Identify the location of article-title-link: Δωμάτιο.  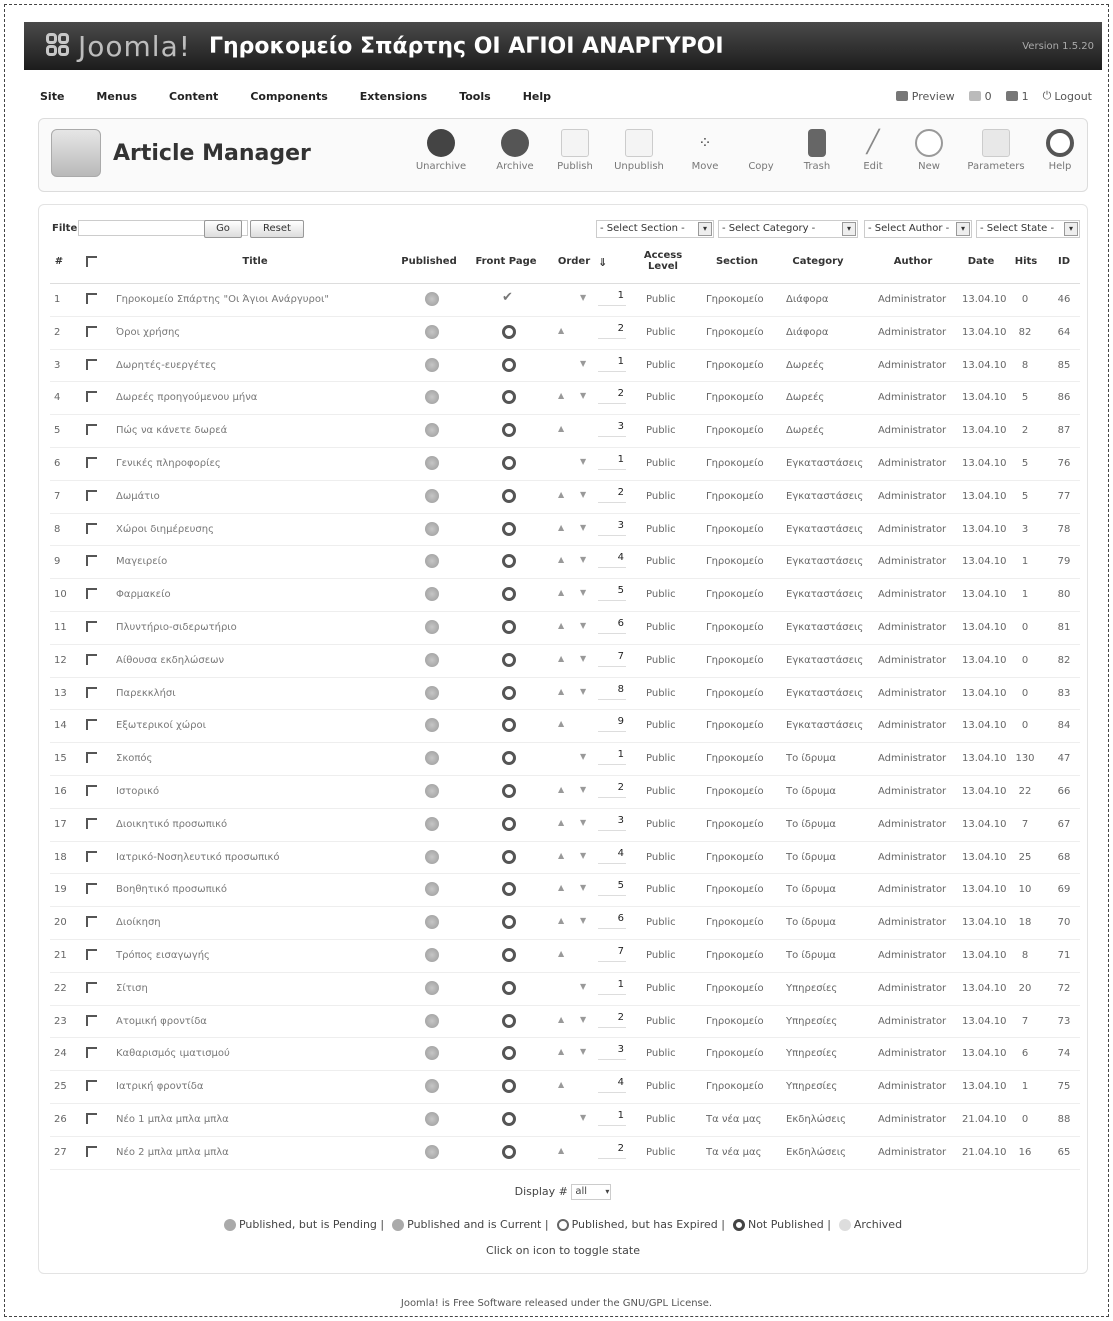
(251, 496).